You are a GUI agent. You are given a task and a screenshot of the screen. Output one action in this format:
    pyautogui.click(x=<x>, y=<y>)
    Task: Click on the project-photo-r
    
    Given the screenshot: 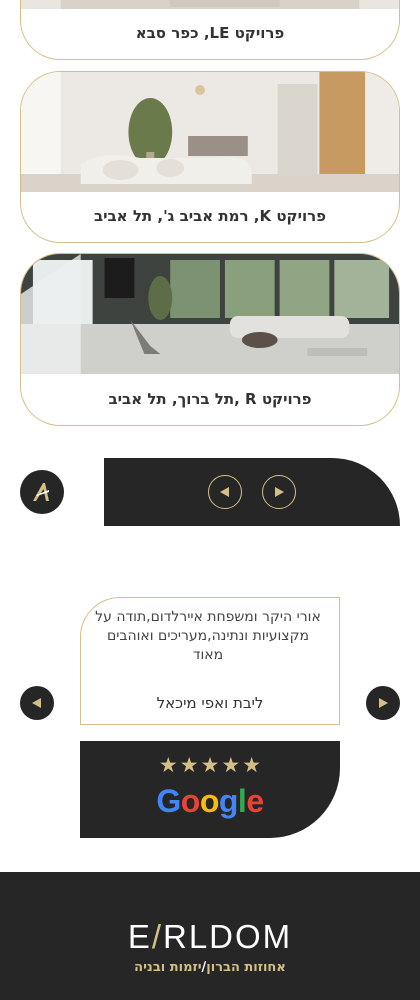 What is the action you would take?
    pyautogui.click(x=210, y=314)
    